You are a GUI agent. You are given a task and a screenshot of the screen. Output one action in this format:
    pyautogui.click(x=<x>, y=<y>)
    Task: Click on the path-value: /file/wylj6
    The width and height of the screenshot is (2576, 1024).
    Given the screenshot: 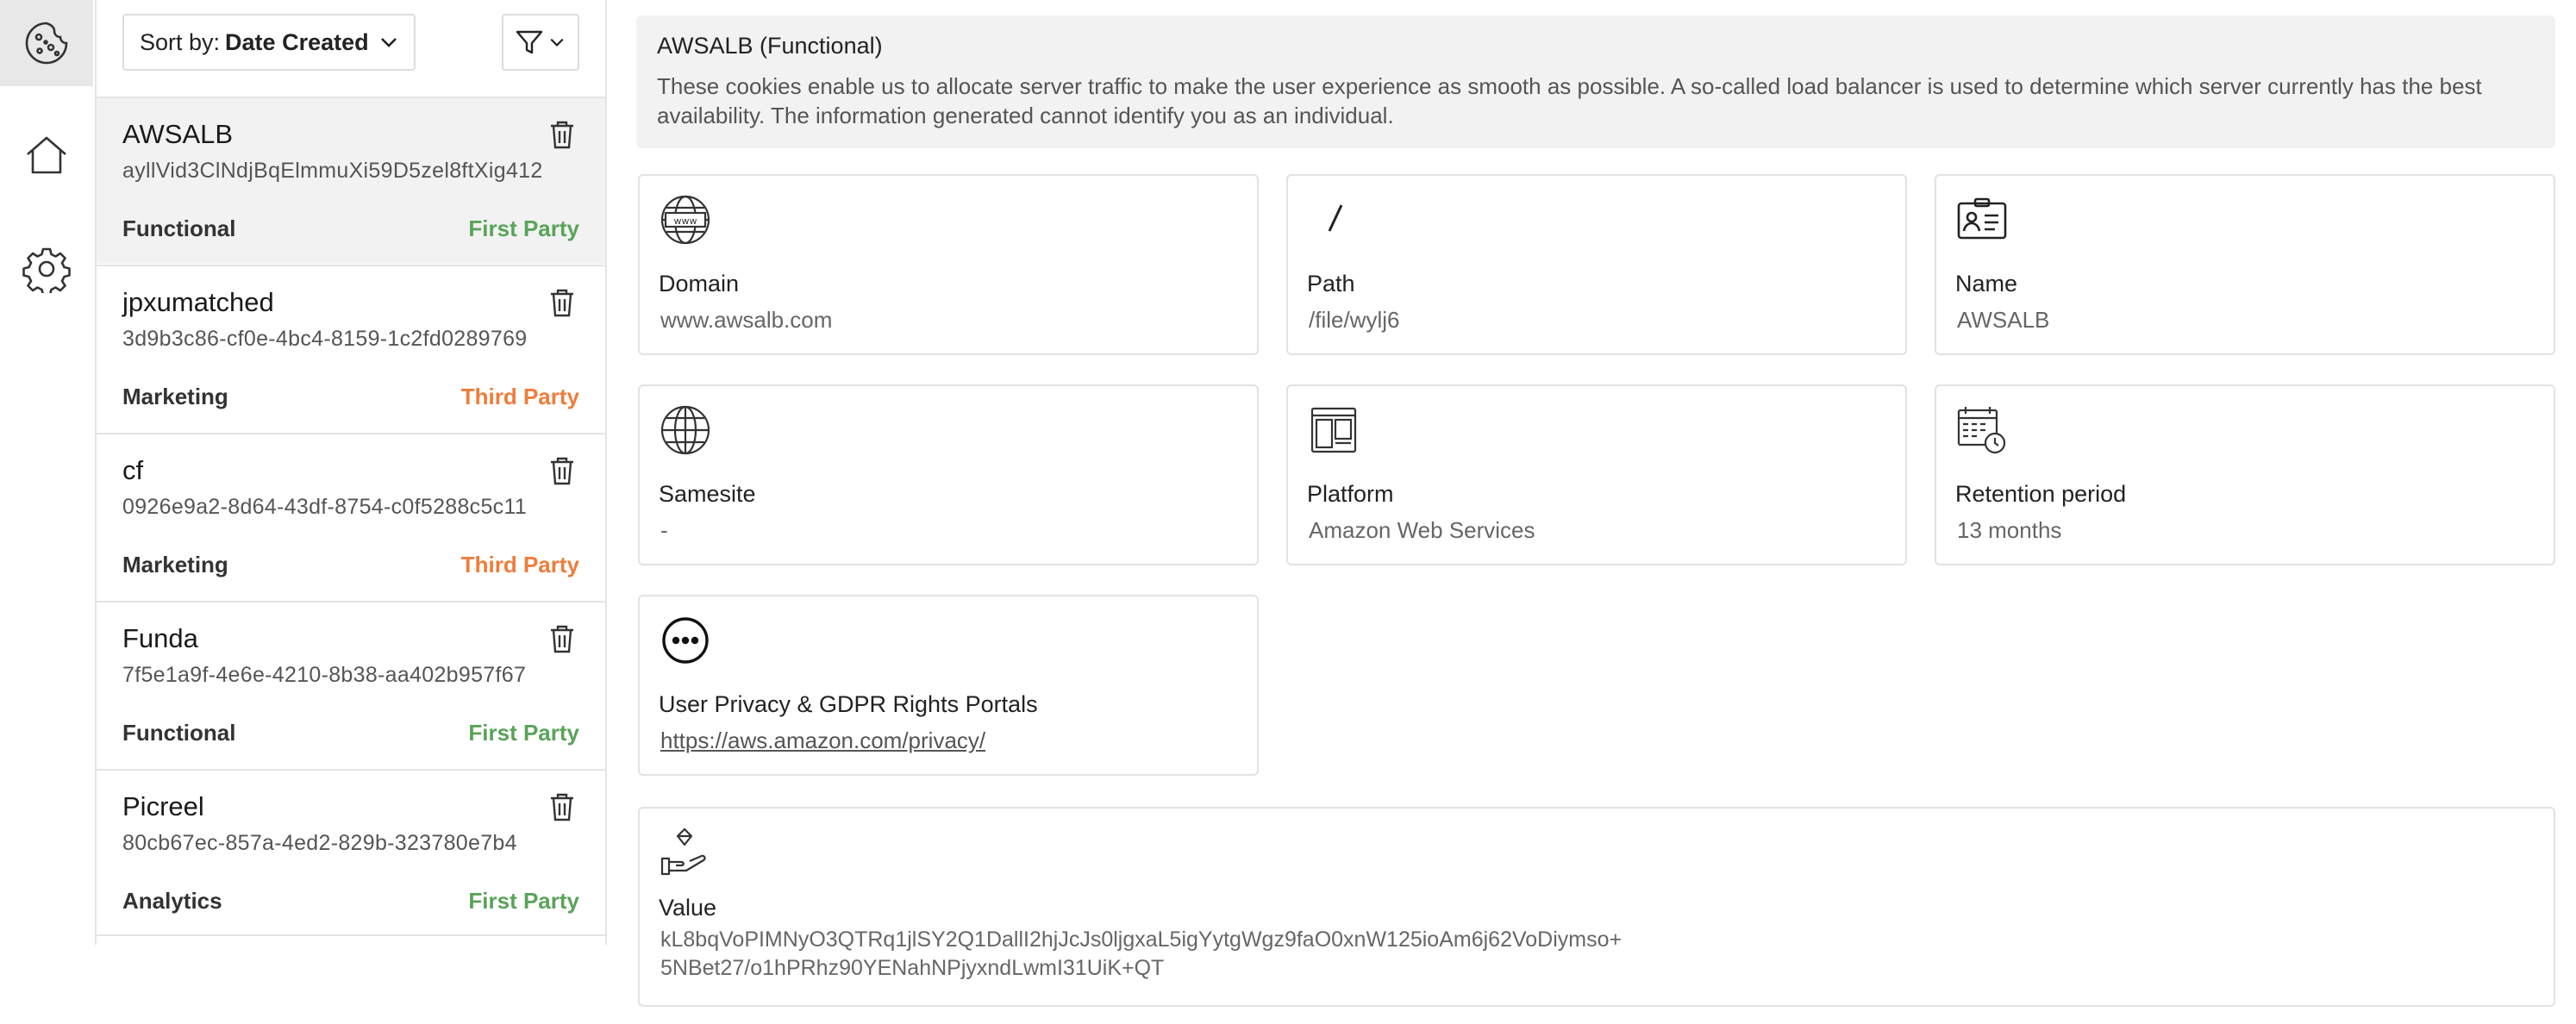 What is the action you would take?
    pyautogui.click(x=1354, y=320)
    